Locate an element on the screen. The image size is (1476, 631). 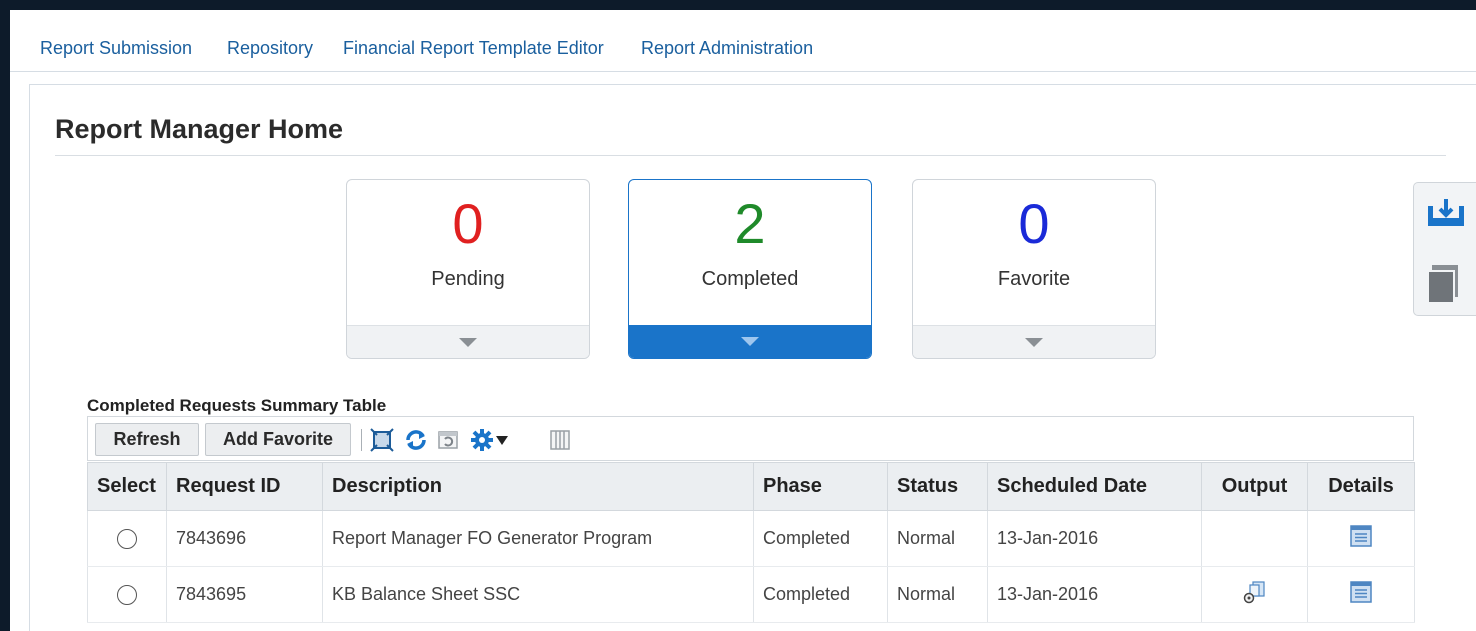
side-toolbar is located at coordinates (1444, 249).